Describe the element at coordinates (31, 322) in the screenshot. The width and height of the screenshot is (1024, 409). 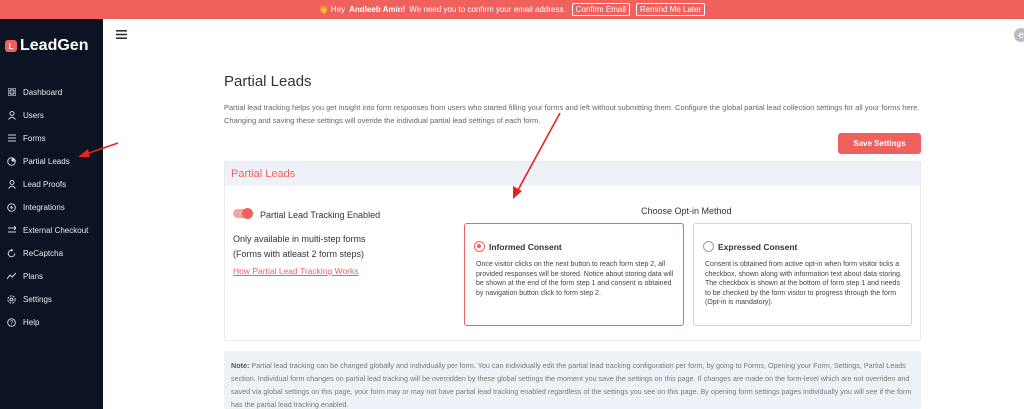
I see `sidebar-item-label: Help` at that location.